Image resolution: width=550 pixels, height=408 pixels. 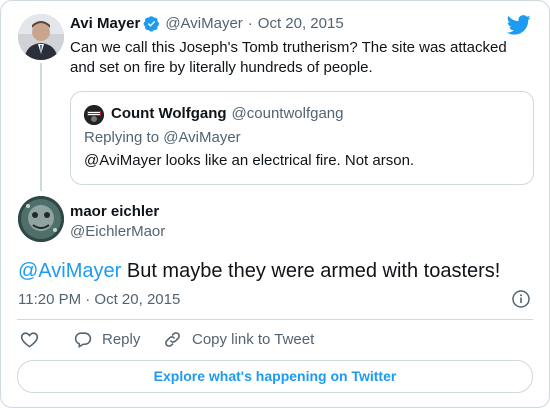 I want to click on link-icon, so click(x=172, y=339).